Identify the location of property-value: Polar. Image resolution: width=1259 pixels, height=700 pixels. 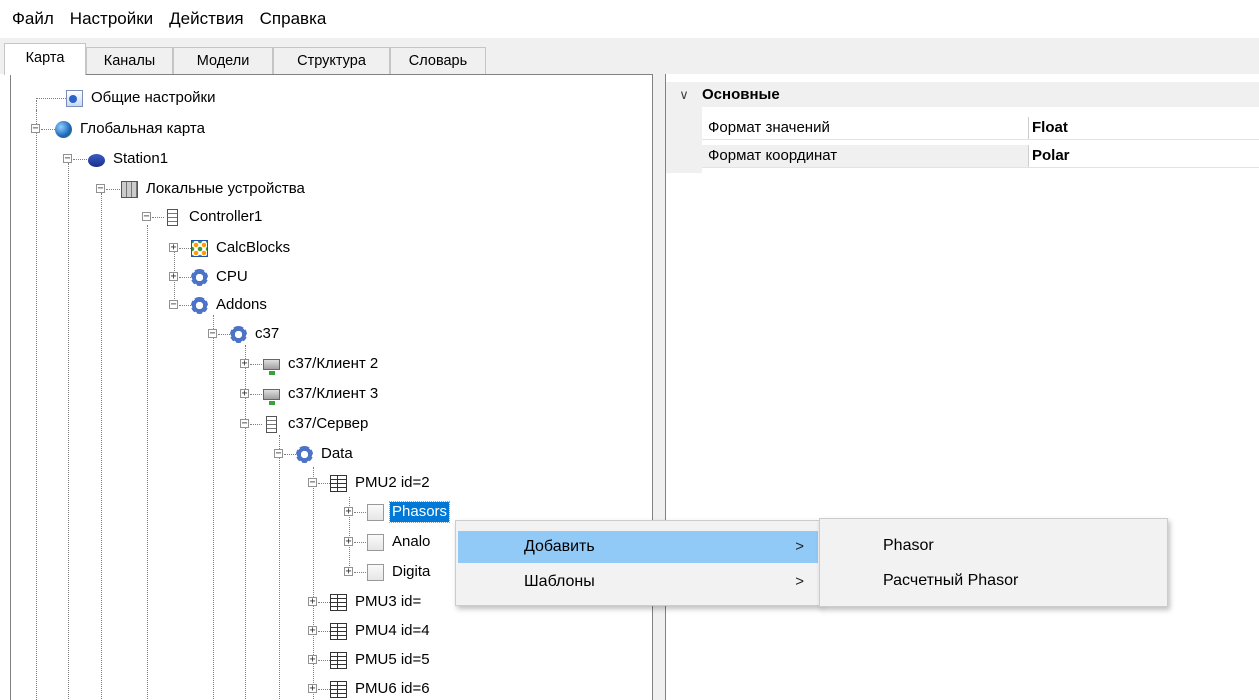
(1049, 156).